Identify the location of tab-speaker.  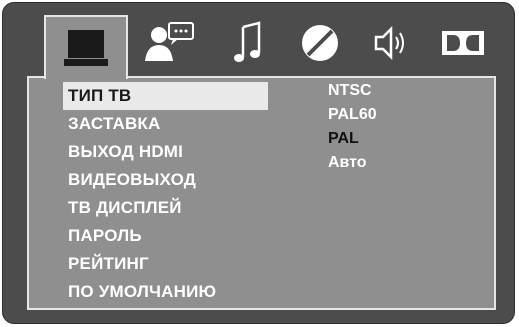
(390, 43).